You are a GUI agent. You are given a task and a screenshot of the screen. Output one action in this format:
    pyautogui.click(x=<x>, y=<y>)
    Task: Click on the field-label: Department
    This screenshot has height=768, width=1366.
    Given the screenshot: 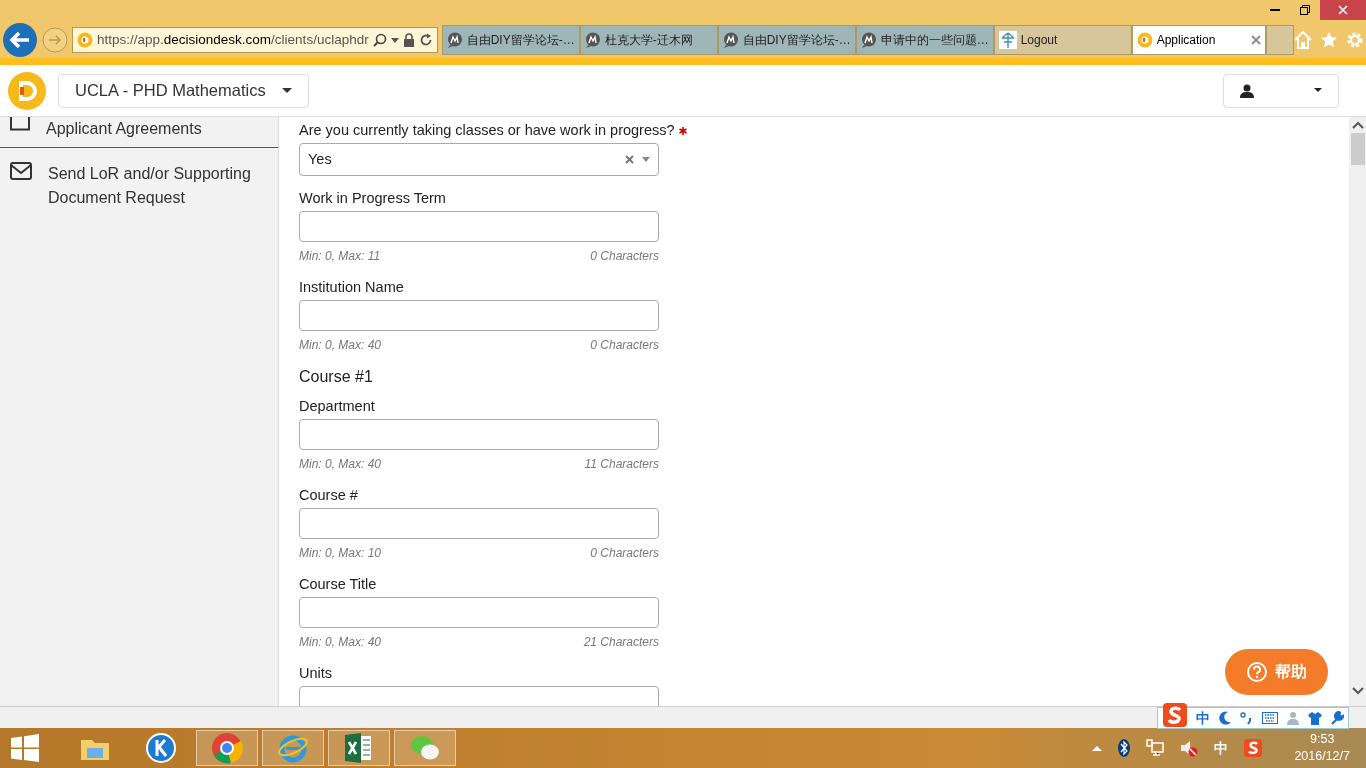 What is the action you would take?
    pyautogui.click(x=337, y=406)
    